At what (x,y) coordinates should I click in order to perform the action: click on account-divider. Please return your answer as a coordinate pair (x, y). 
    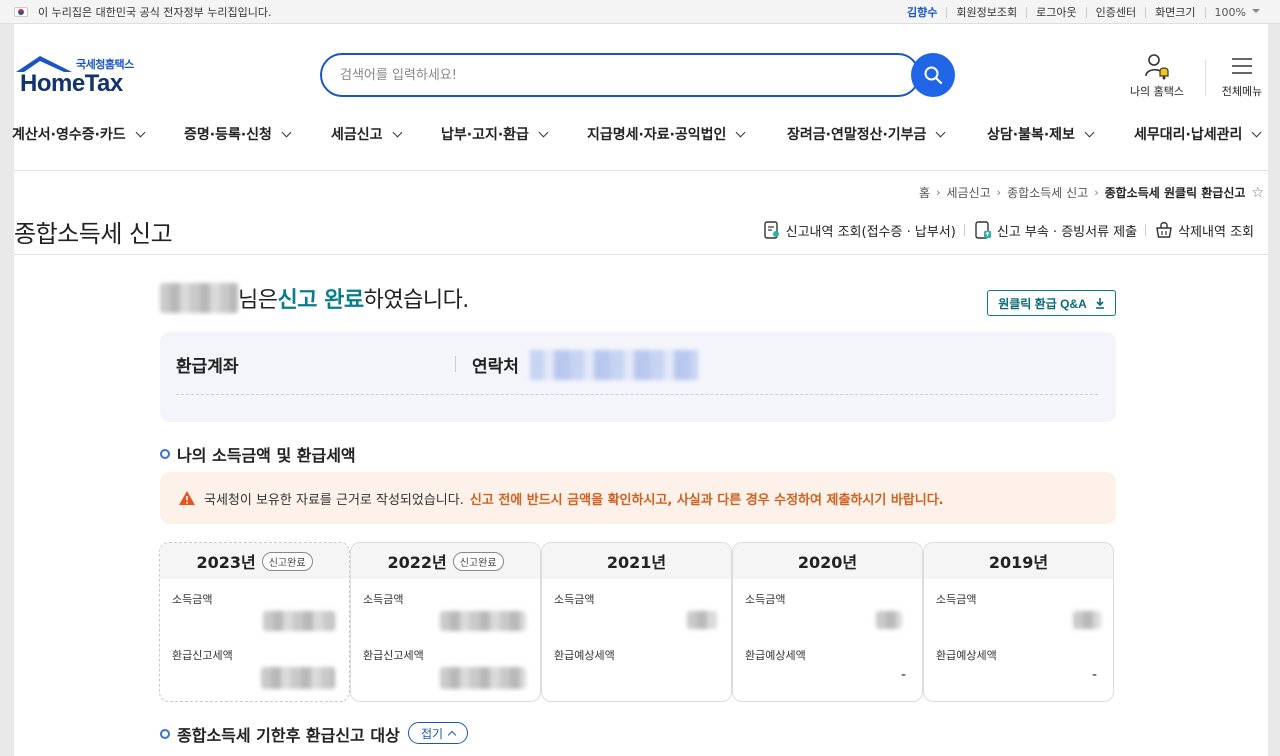
    Looking at the image, I should click on (455, 364).